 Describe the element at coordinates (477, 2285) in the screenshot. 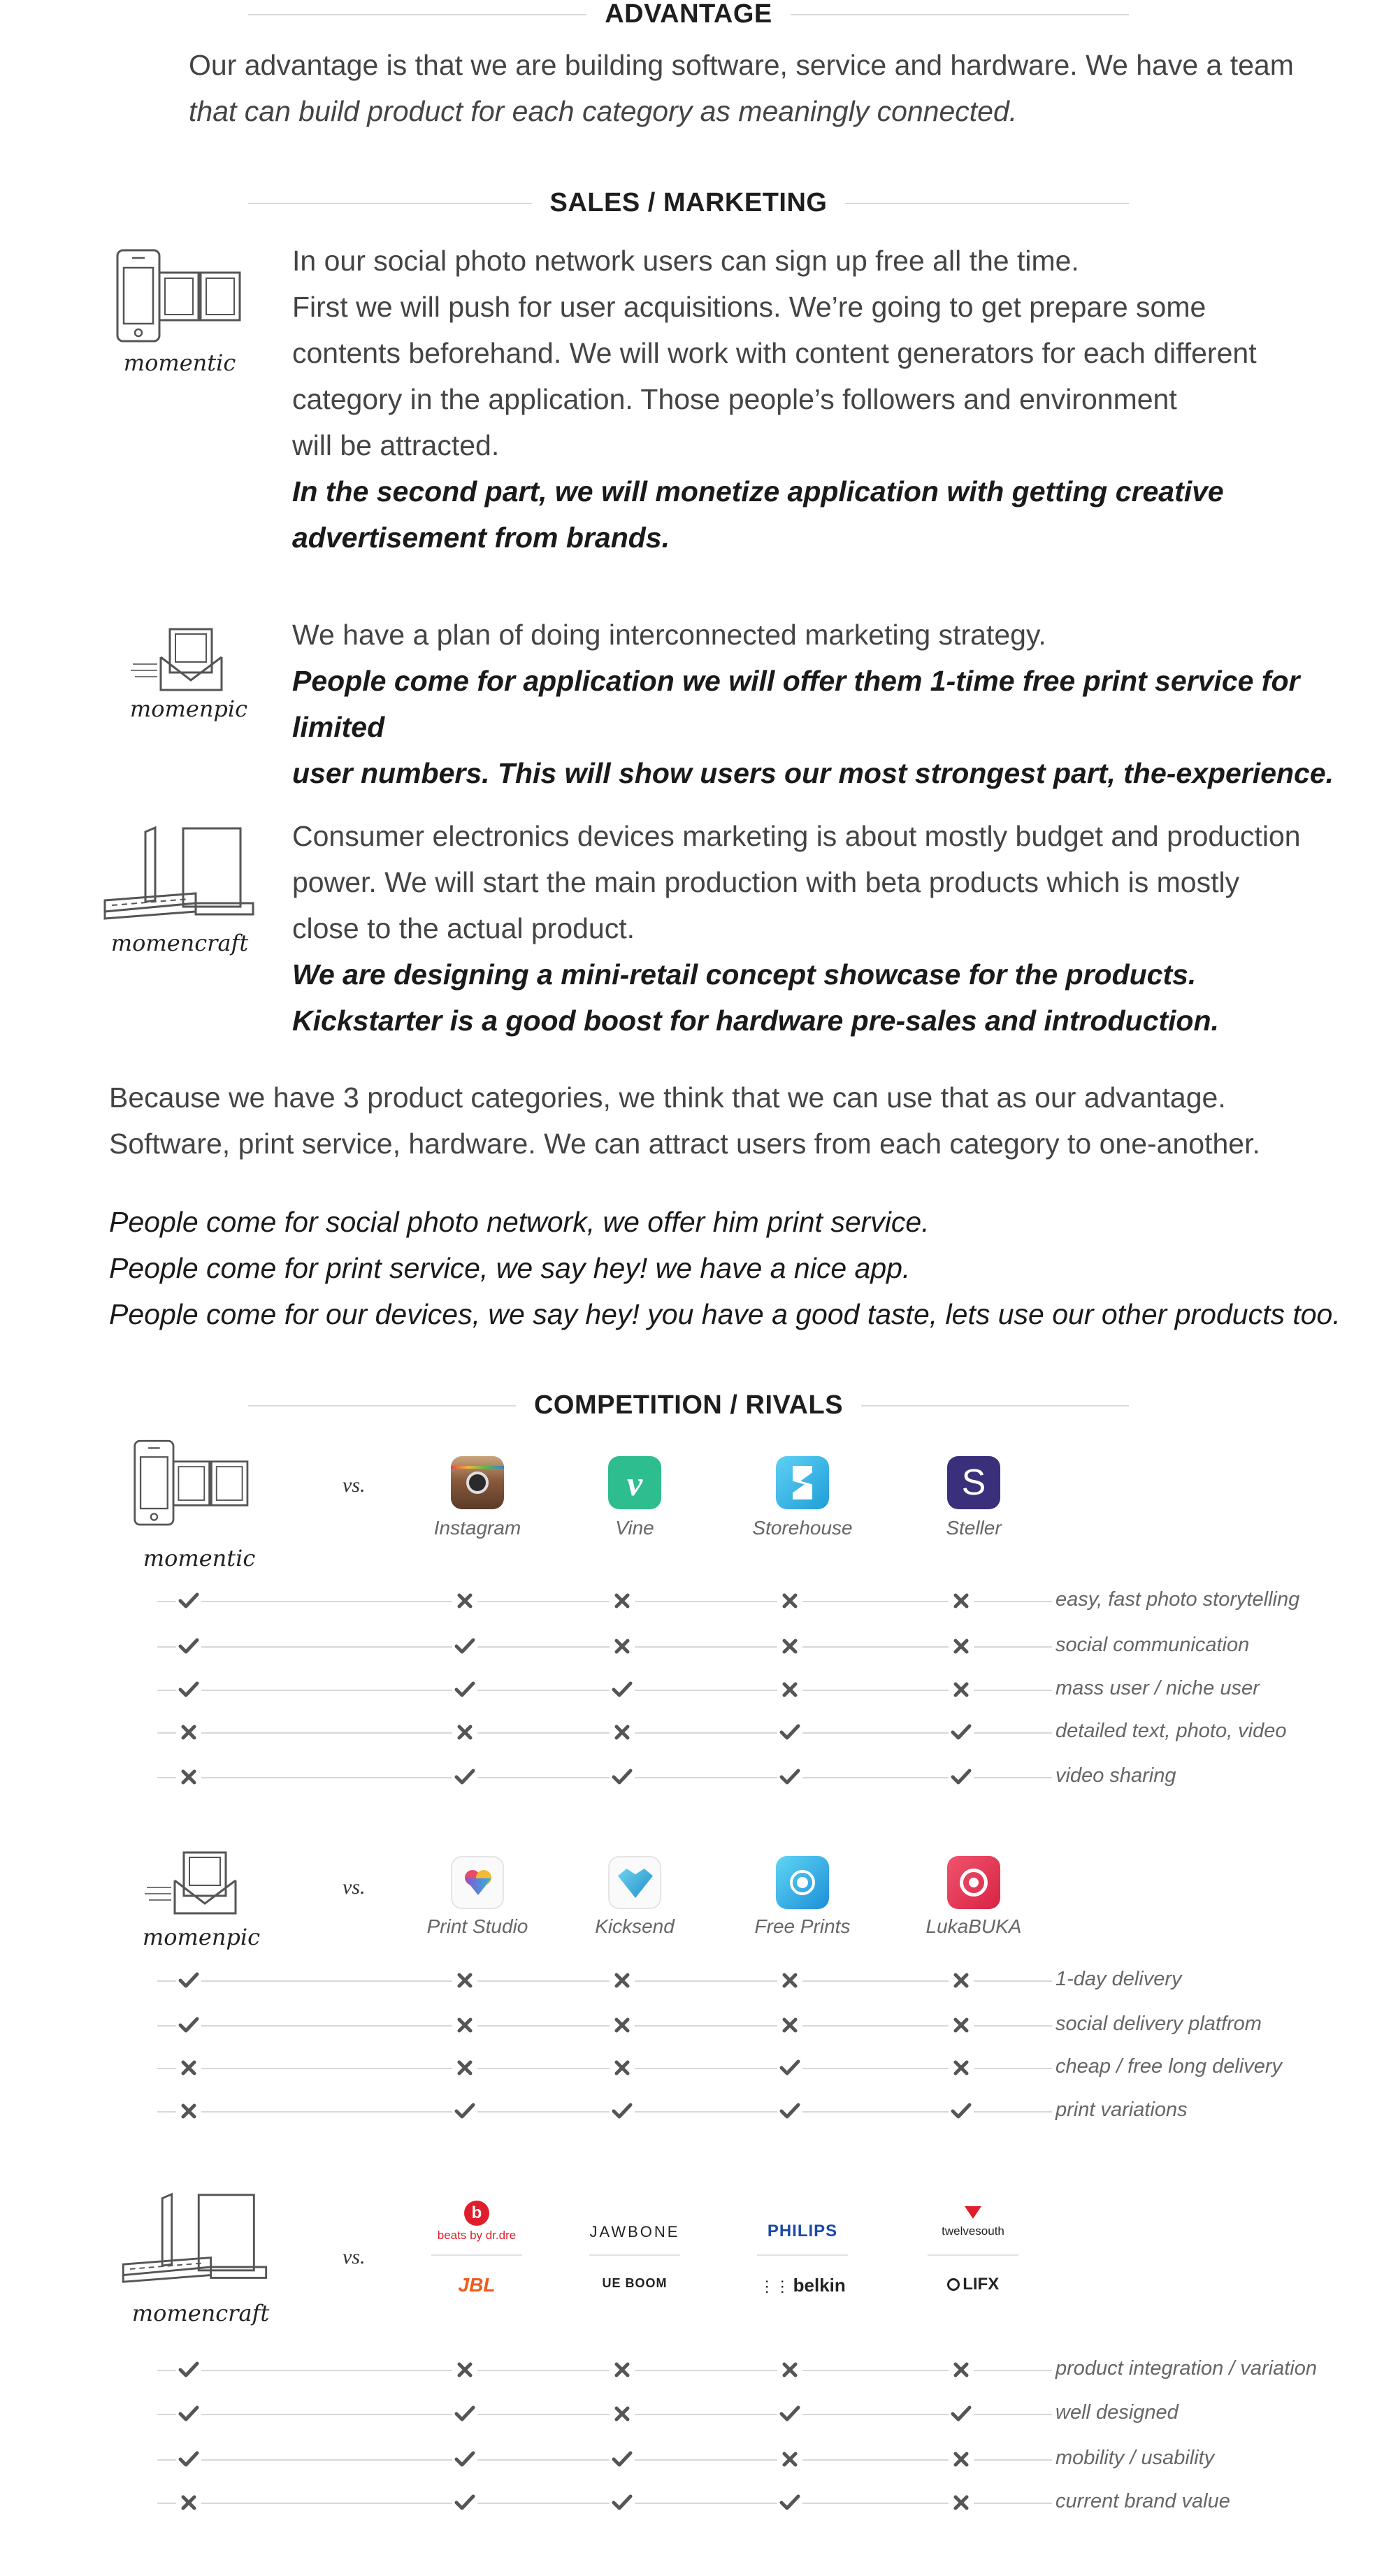

I see `jbl-logo: JBL` at that location.